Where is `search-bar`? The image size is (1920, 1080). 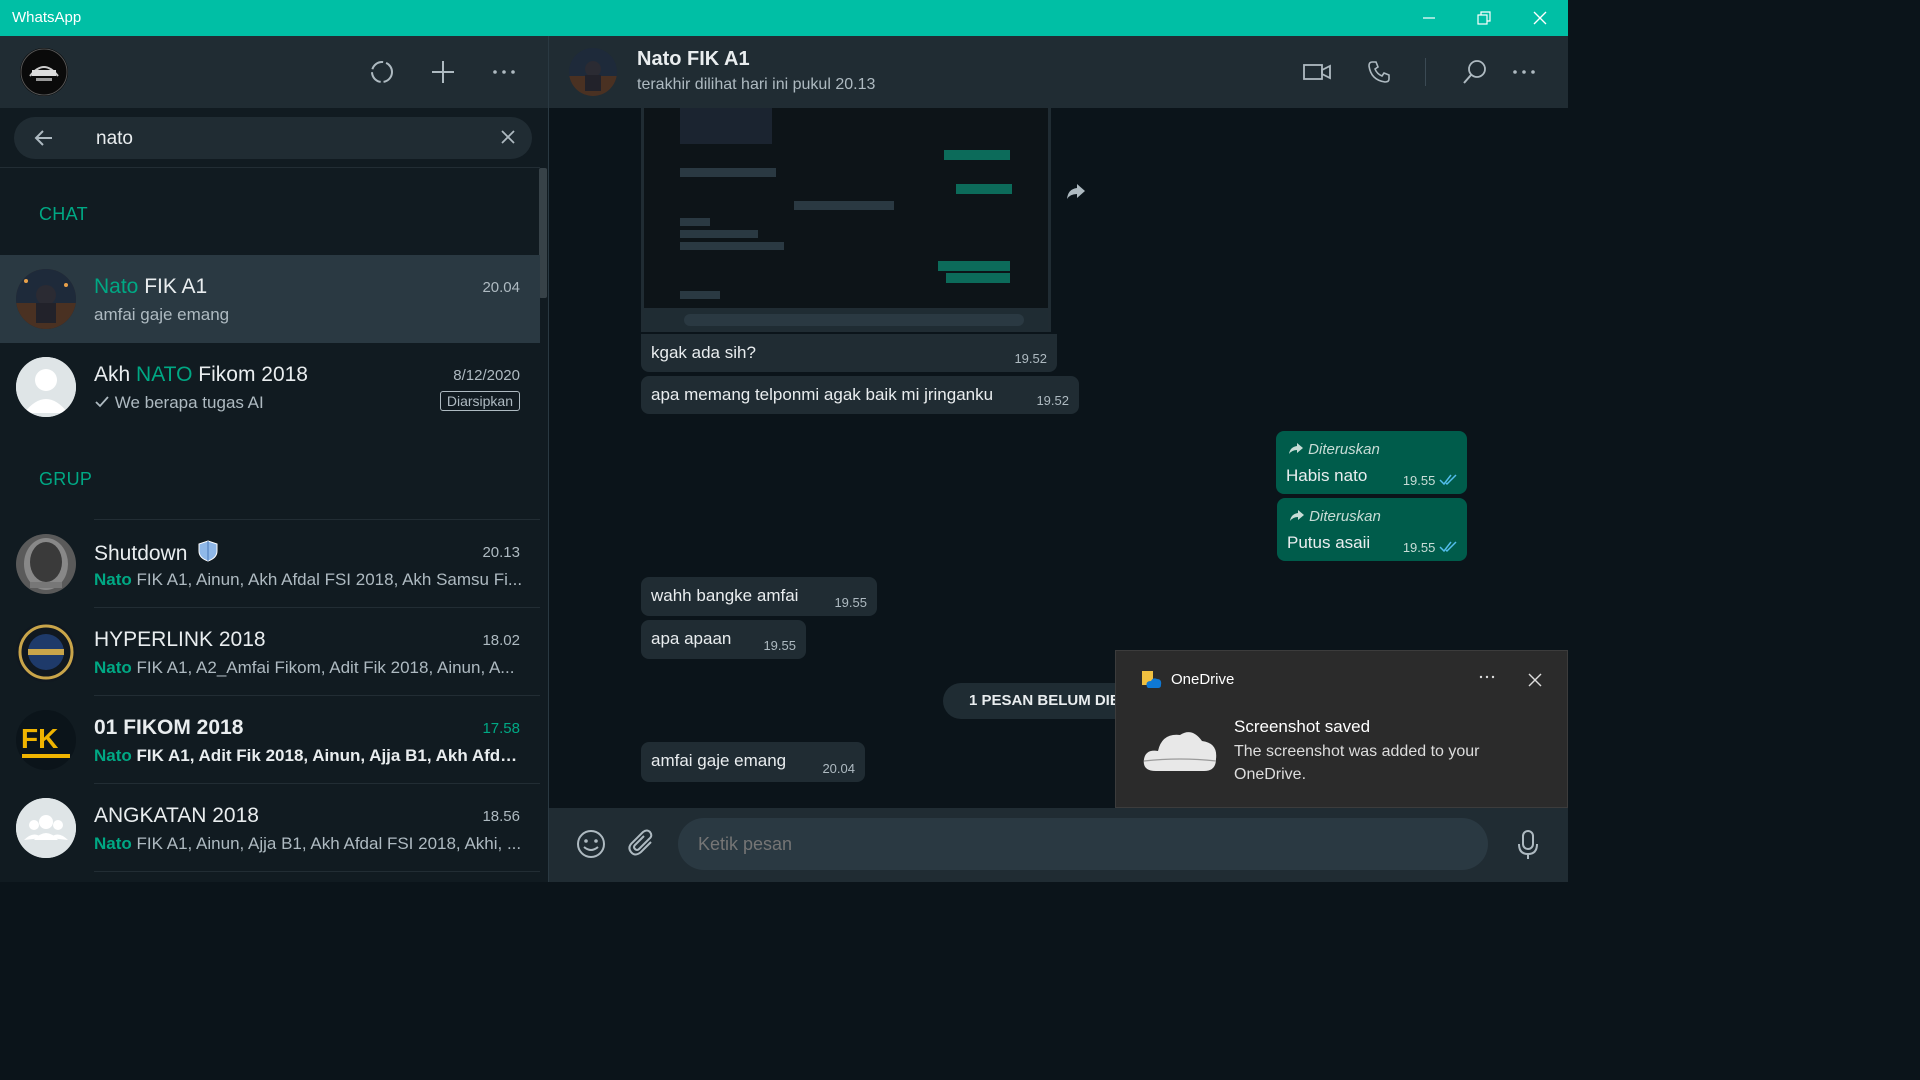
search-bar is located at coordinates (273, 139).